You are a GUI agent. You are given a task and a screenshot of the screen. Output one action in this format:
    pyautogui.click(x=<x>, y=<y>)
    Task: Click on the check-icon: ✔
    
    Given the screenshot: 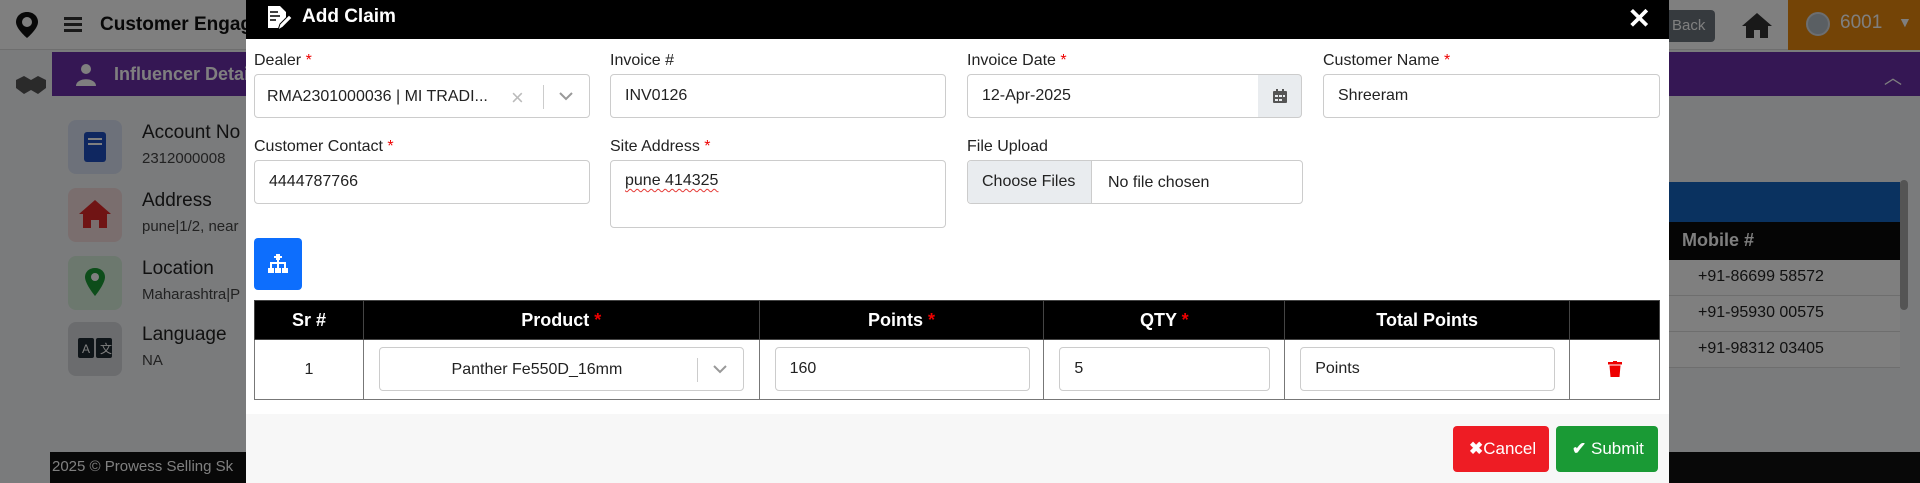 What is the action you would take?
    pyautogui.click(x=1579, y=448)
    